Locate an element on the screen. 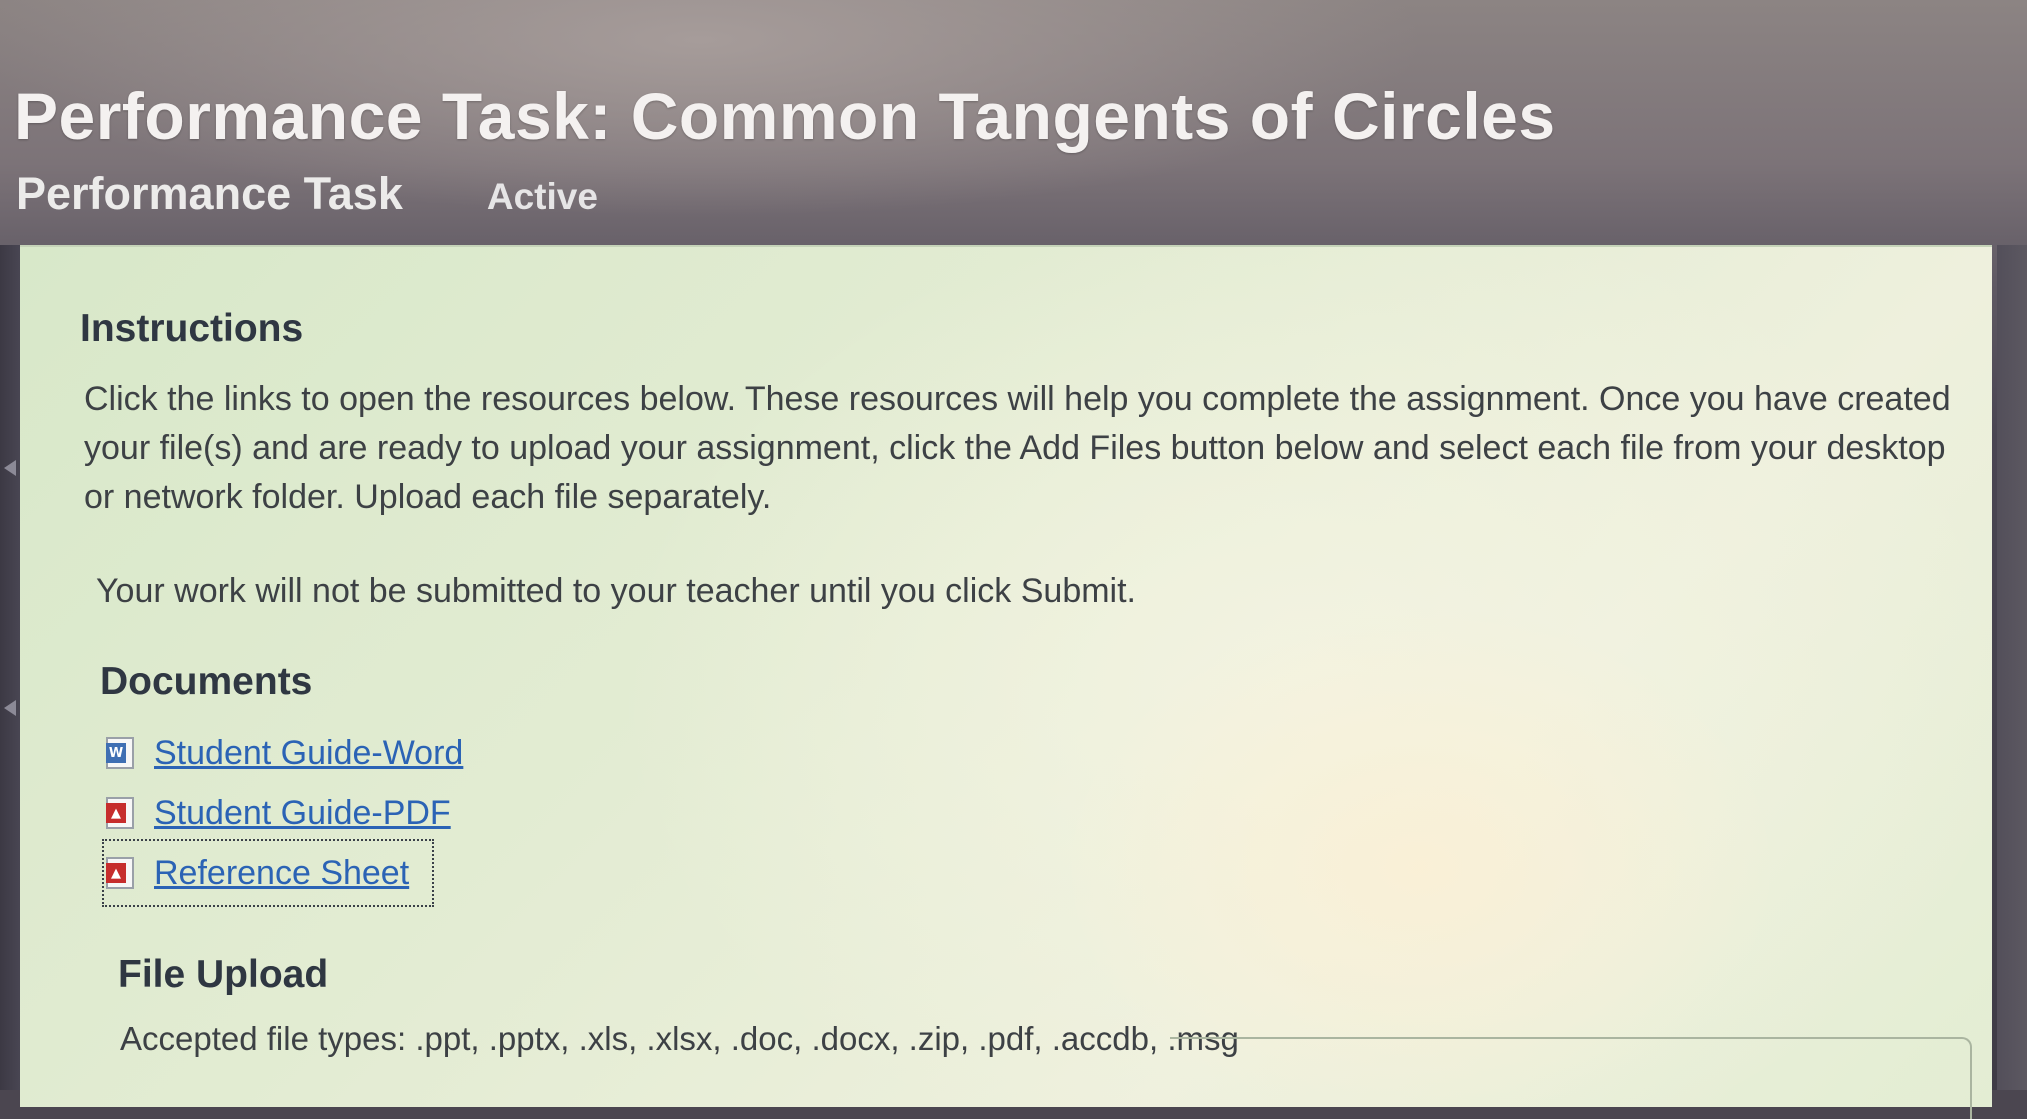 This screenshot has width=2027, height=1119. student-guide-word-link: Student Guide-Word is located at coordinates (308, 753).